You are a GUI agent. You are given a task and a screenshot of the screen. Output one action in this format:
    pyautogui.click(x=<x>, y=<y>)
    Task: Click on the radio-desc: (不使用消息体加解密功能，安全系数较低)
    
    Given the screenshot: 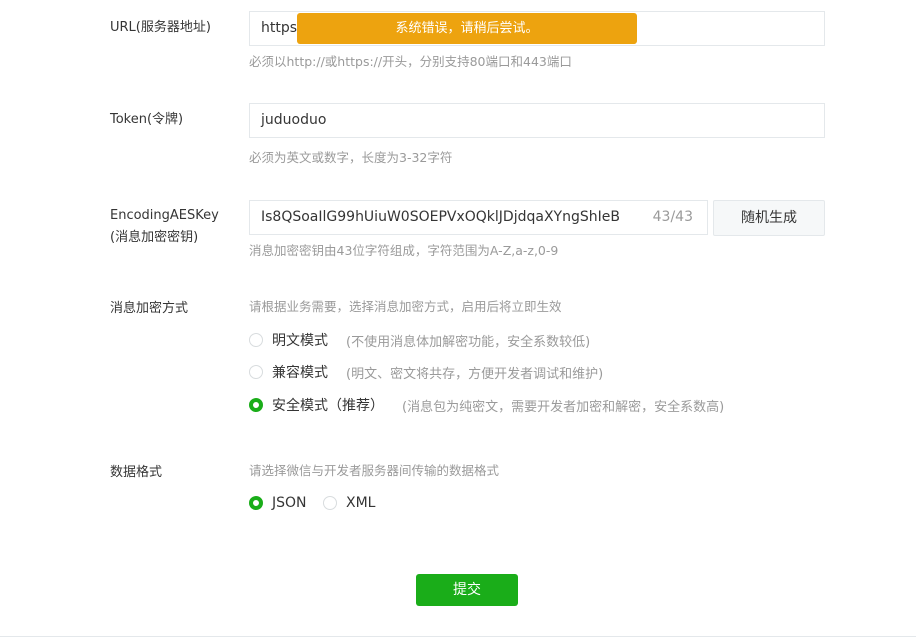 What is the action you would take?
    pyautogui.click(x=468, y=342)
    